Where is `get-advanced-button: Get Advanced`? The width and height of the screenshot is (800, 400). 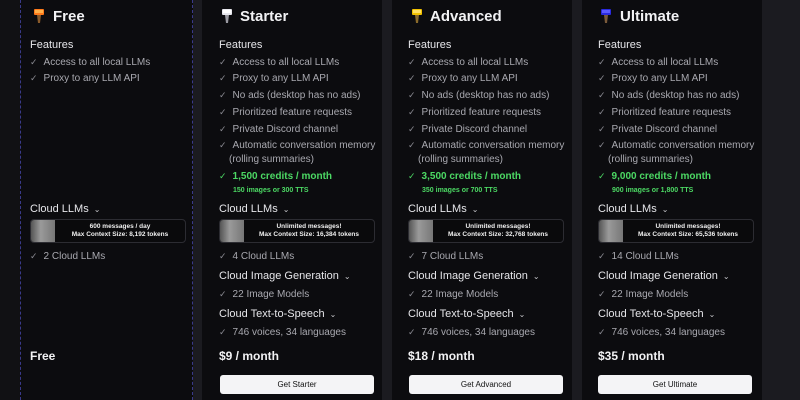
get-advanced-button: Get Advanced is located at coordinates (486, 384).